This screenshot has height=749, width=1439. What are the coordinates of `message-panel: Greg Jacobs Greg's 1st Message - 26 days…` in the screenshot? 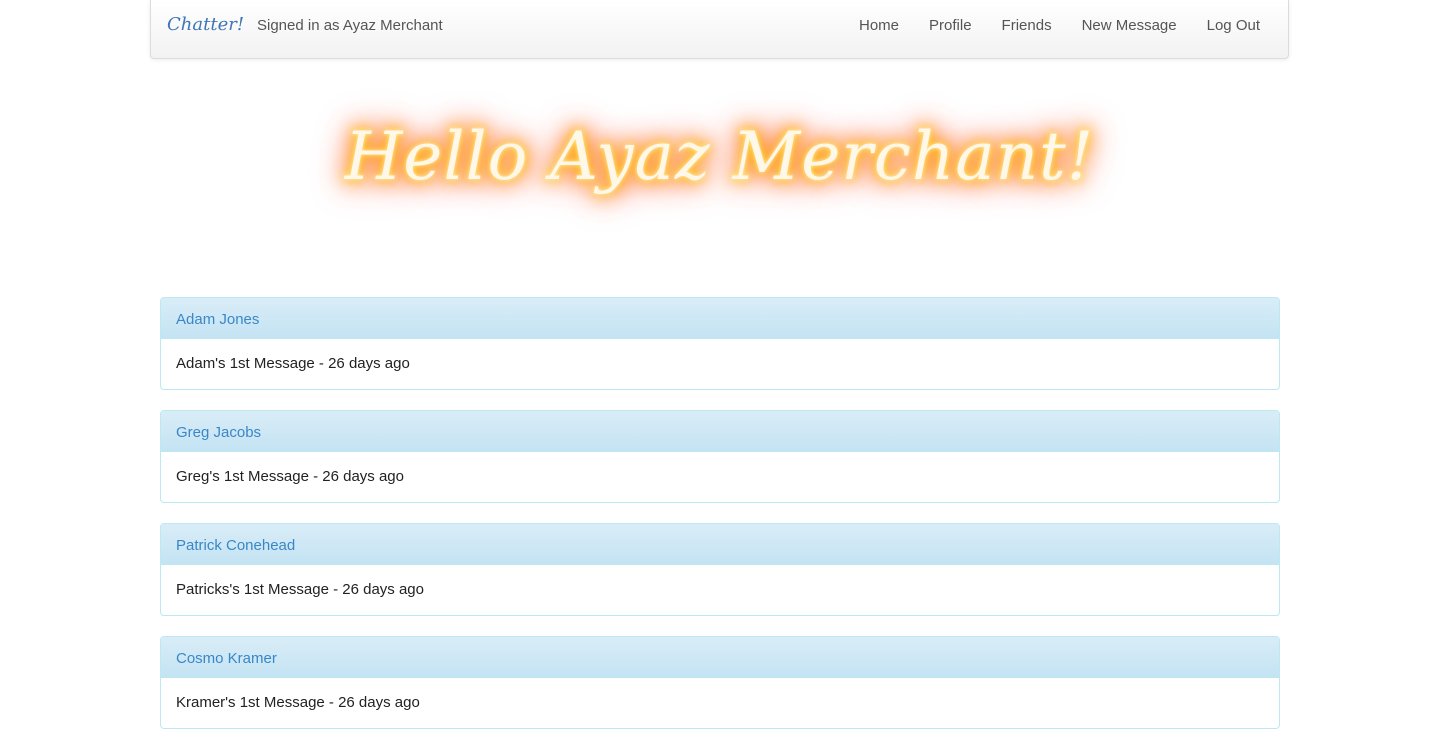 It's located at (720, 456).